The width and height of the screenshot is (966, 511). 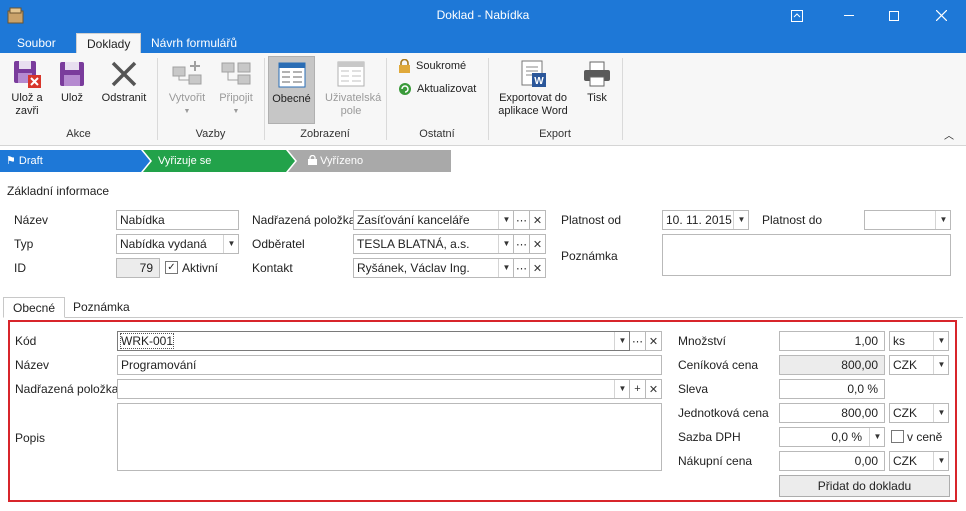 I want to click on odberatel-select: TESLA BLATNÁ, a.s. ▼, so click(x=433, y=244).